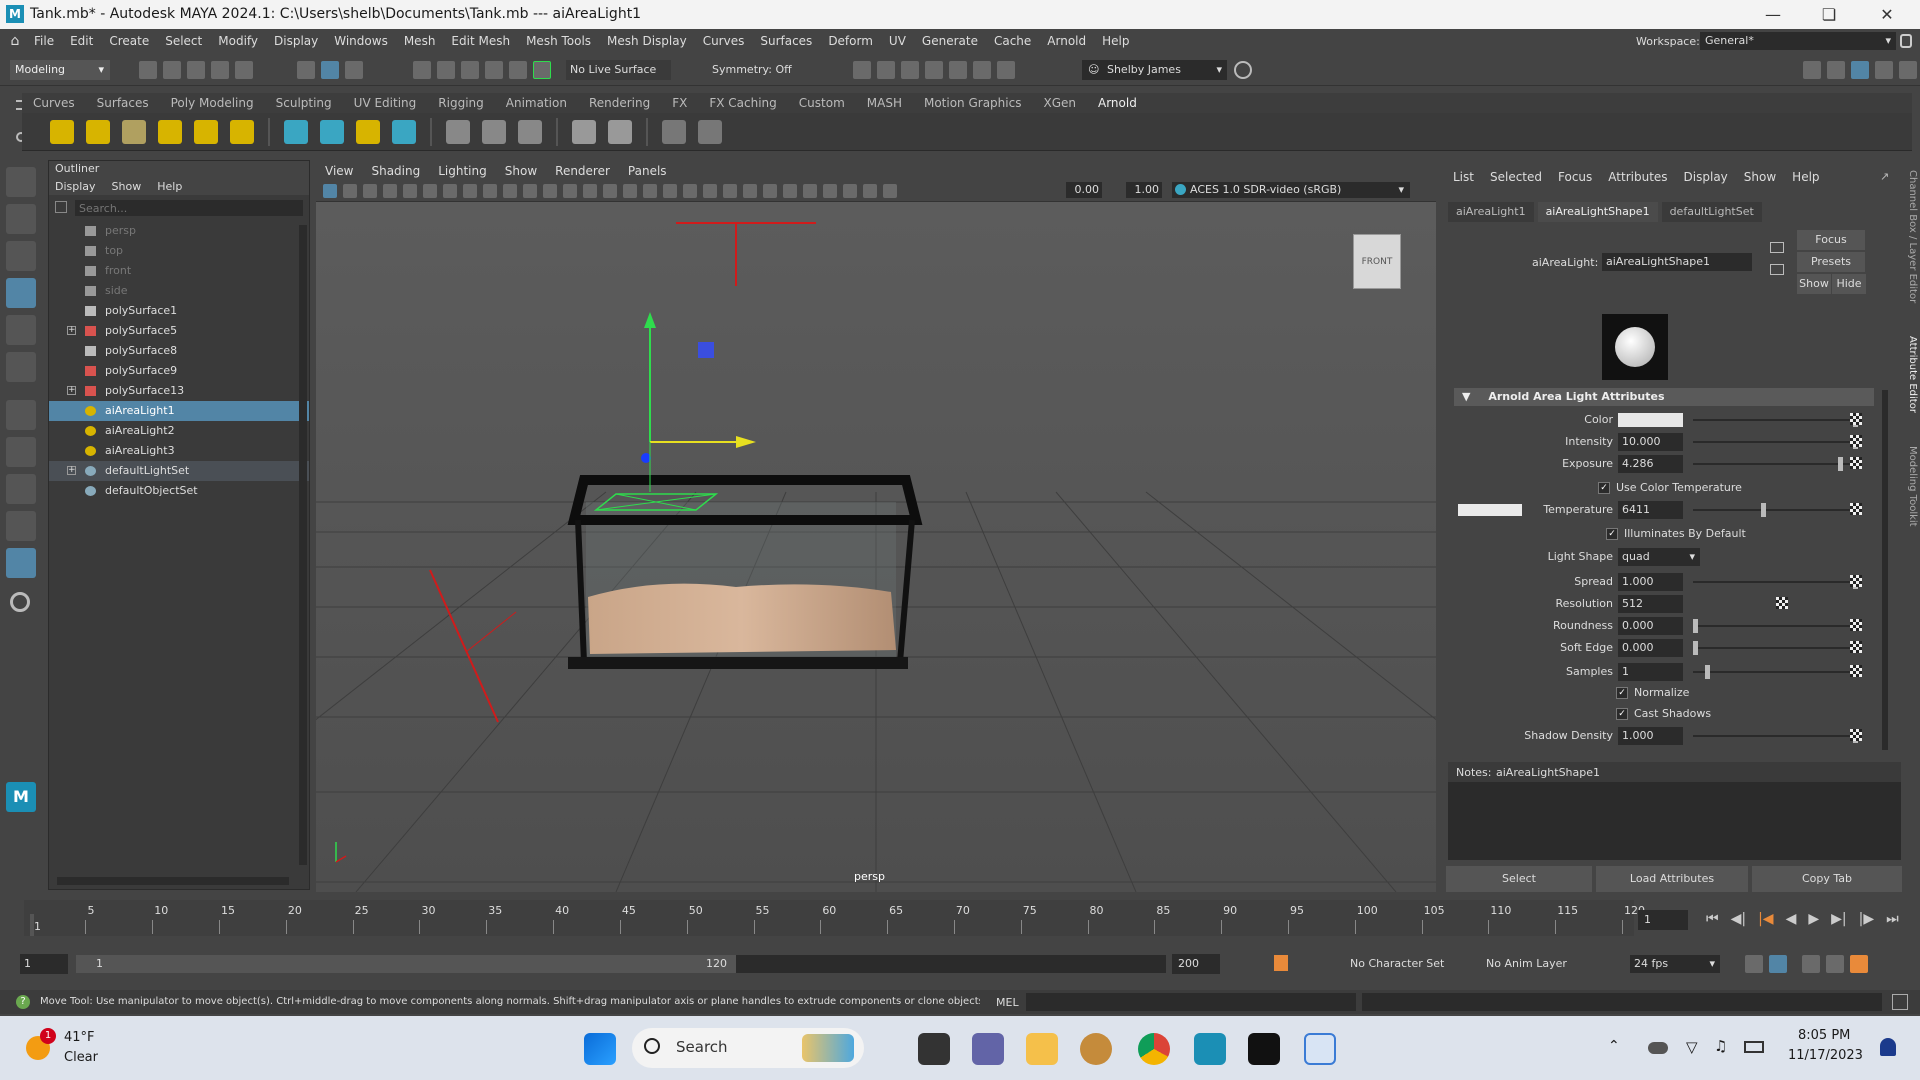  What do you see at coordinates (584, 131) in the screenshot?
I see `light-manager-icon` at bounding box center [584, 131].